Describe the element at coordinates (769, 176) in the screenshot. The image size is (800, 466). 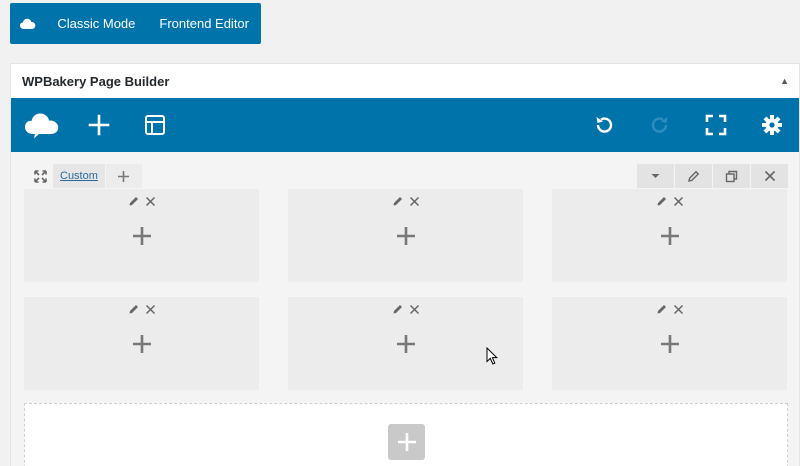
I see `row-delete-close-icon` at that location.